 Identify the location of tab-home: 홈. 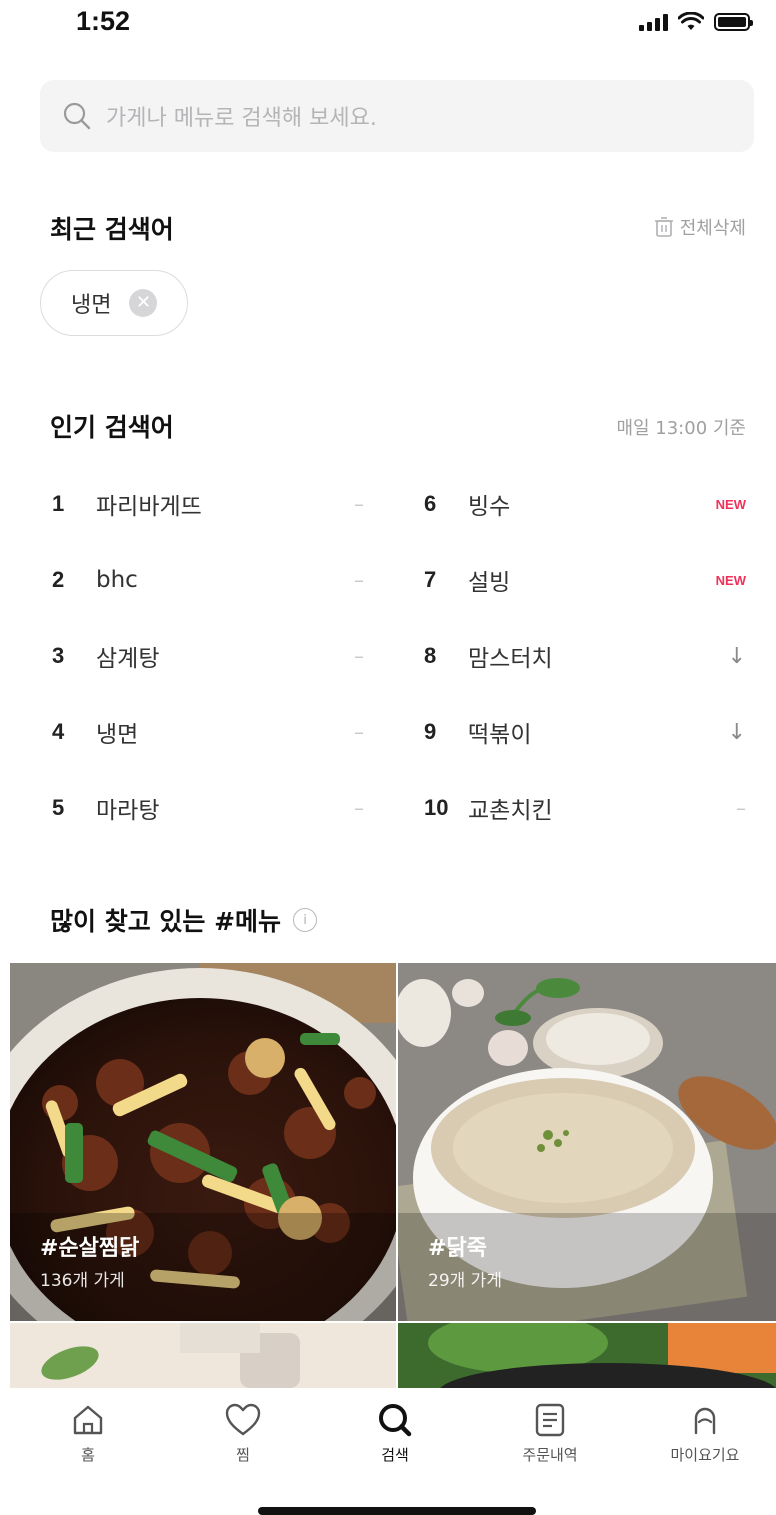
(88, 1433).